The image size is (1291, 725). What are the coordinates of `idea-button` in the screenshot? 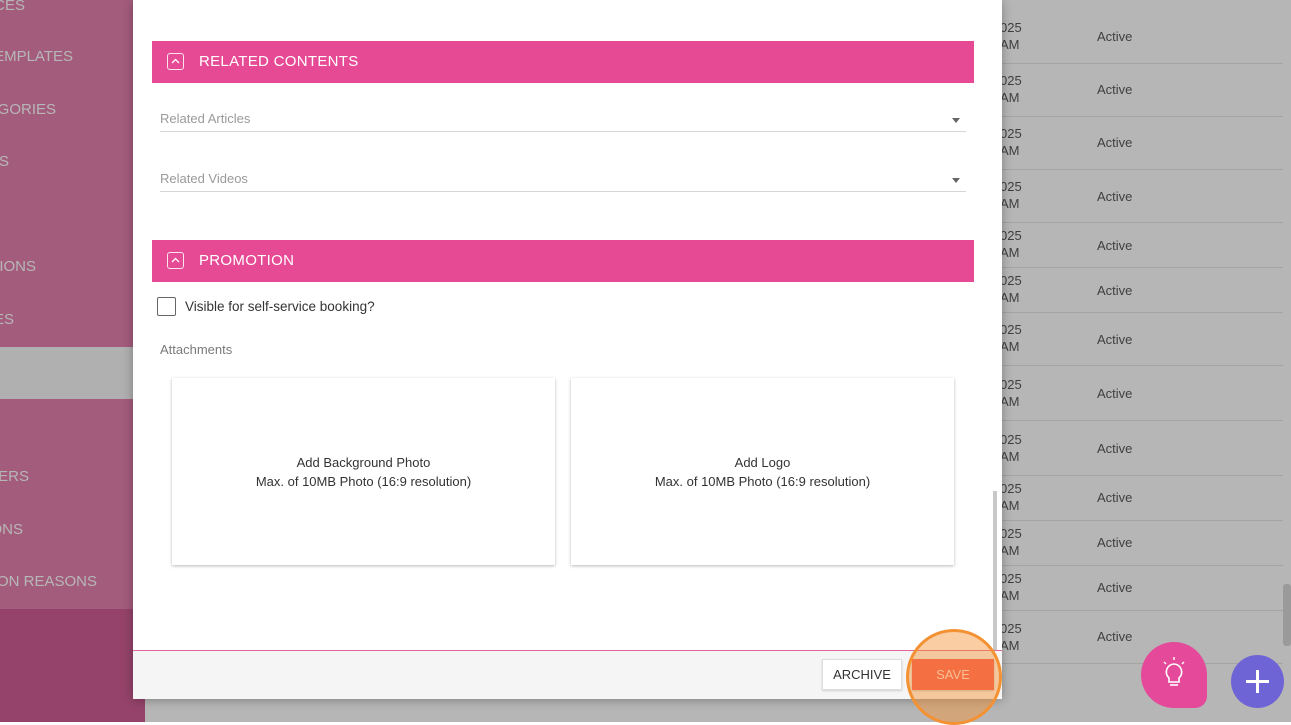 It's located at (1174, 675).